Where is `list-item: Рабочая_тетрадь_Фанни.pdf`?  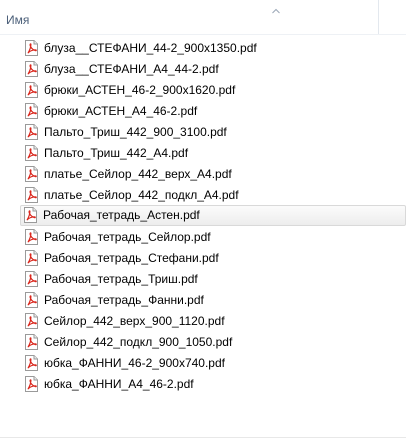 list-item: Рабочая_тетрадь_Фанни.pdf is located at coordinates (203, 299).